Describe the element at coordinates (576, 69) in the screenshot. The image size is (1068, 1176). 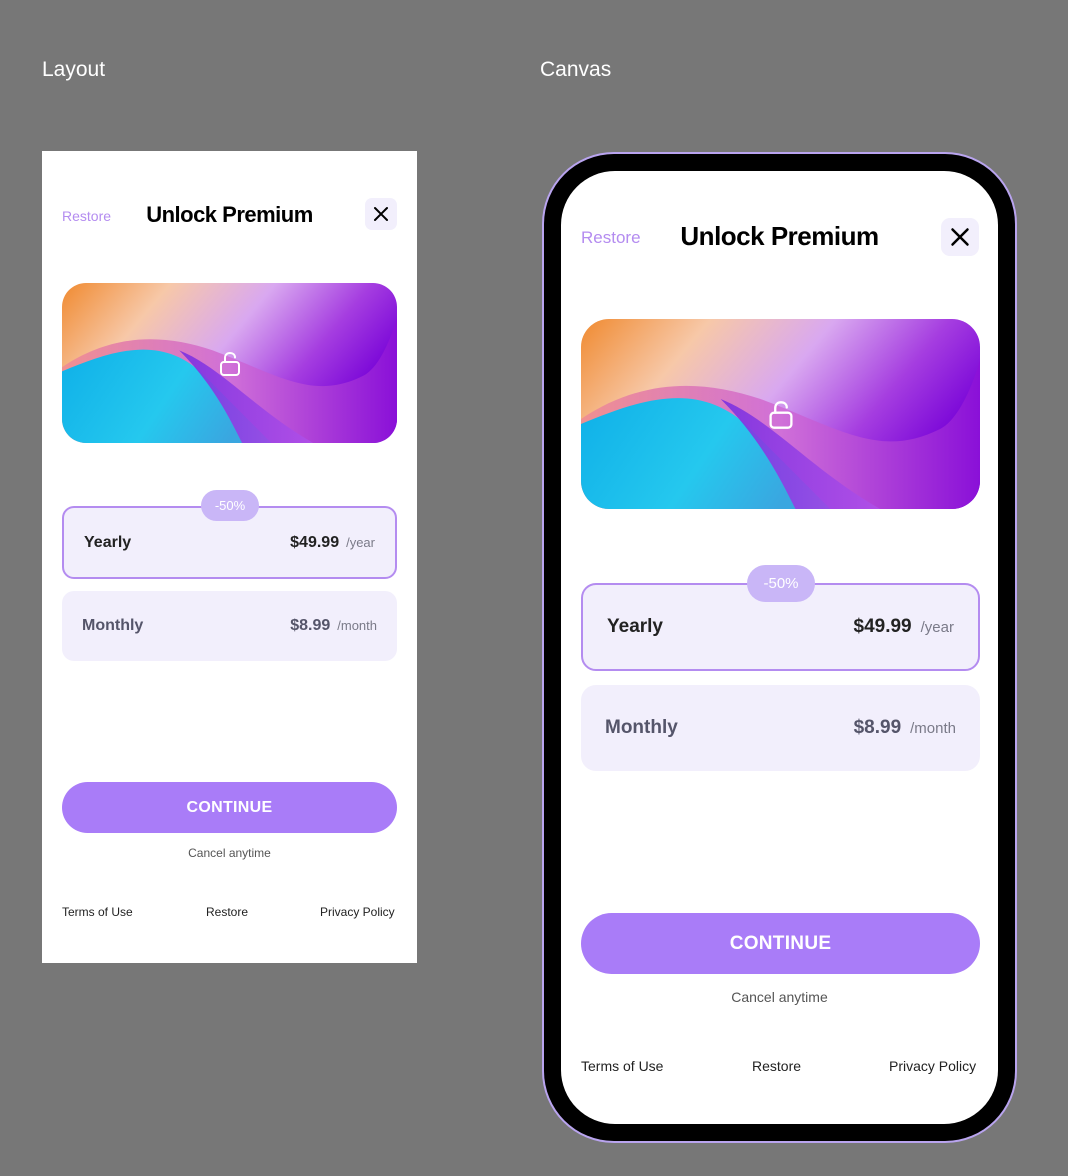
I see `canvas-section-label: Canvas` at that location.